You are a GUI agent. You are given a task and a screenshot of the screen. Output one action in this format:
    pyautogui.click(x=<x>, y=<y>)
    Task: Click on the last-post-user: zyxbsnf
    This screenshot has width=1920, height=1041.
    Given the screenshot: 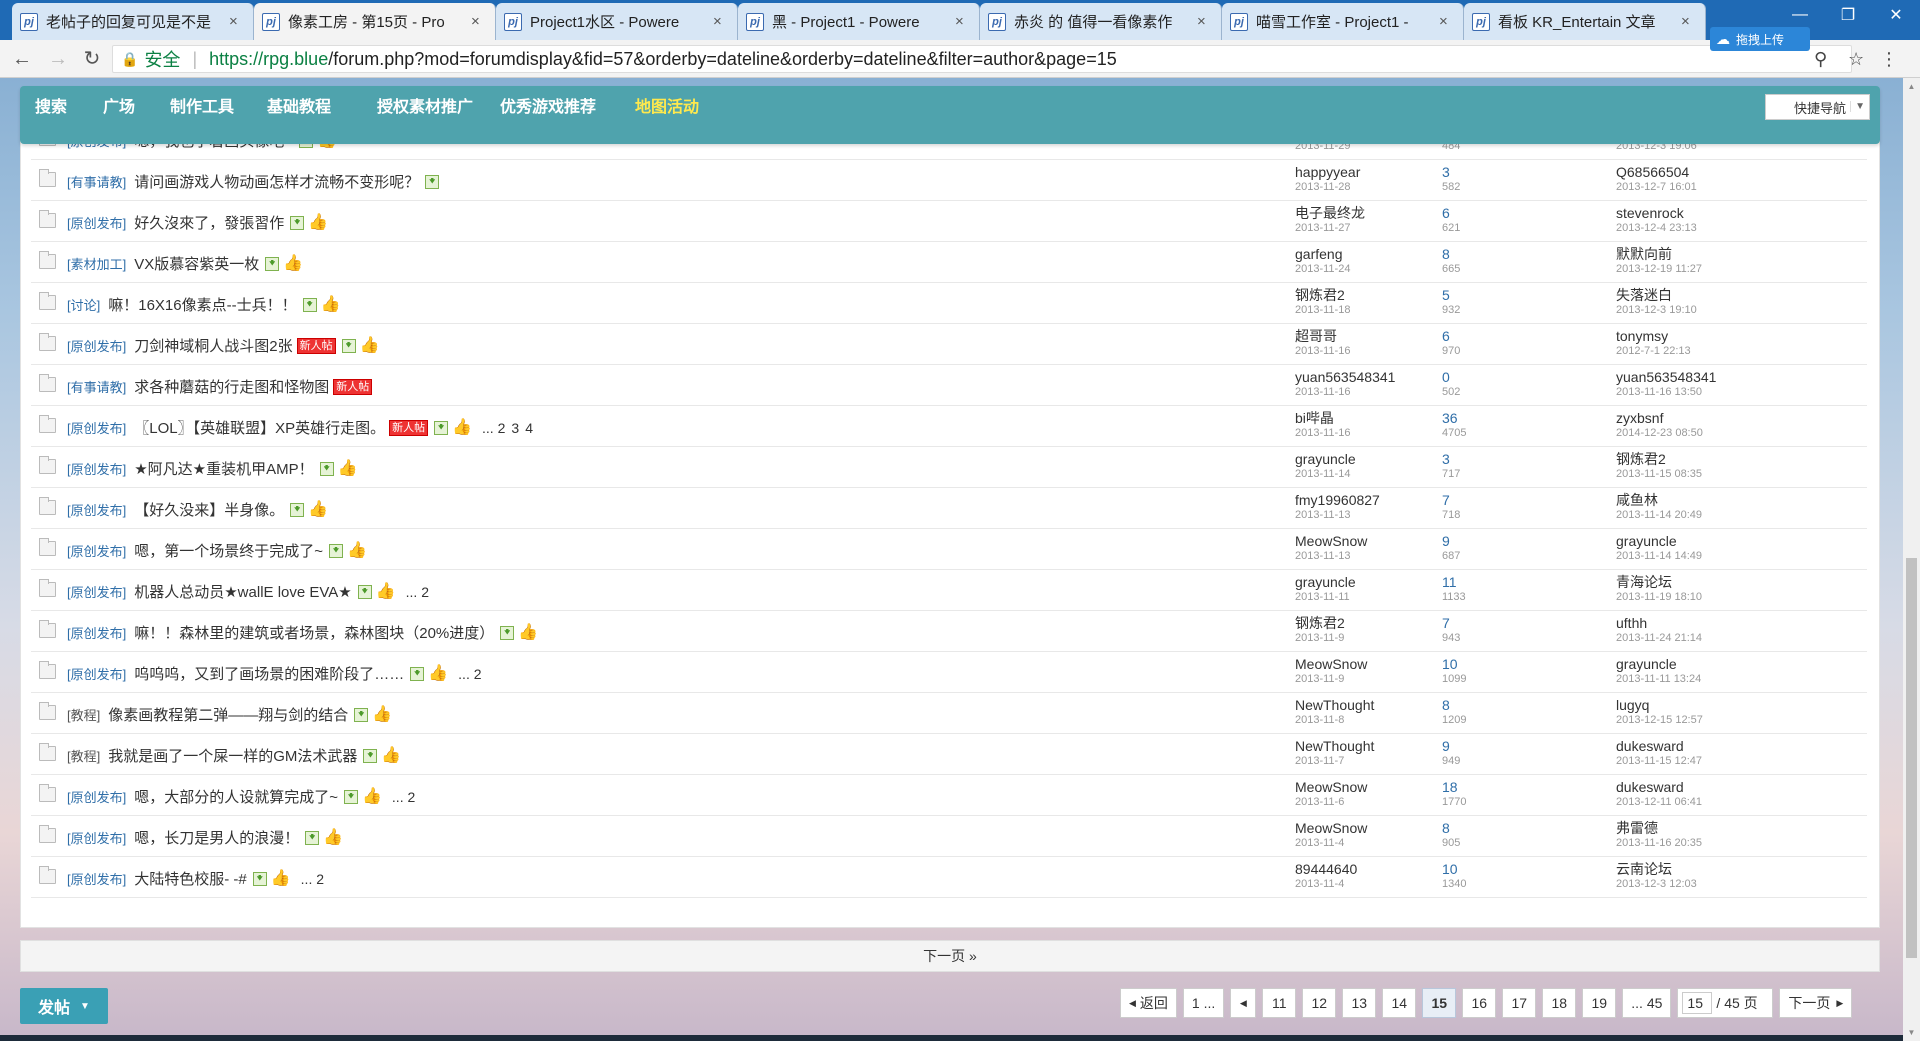 What is the action you would take?
    pyautogui.click(x=1716, y=418)
    